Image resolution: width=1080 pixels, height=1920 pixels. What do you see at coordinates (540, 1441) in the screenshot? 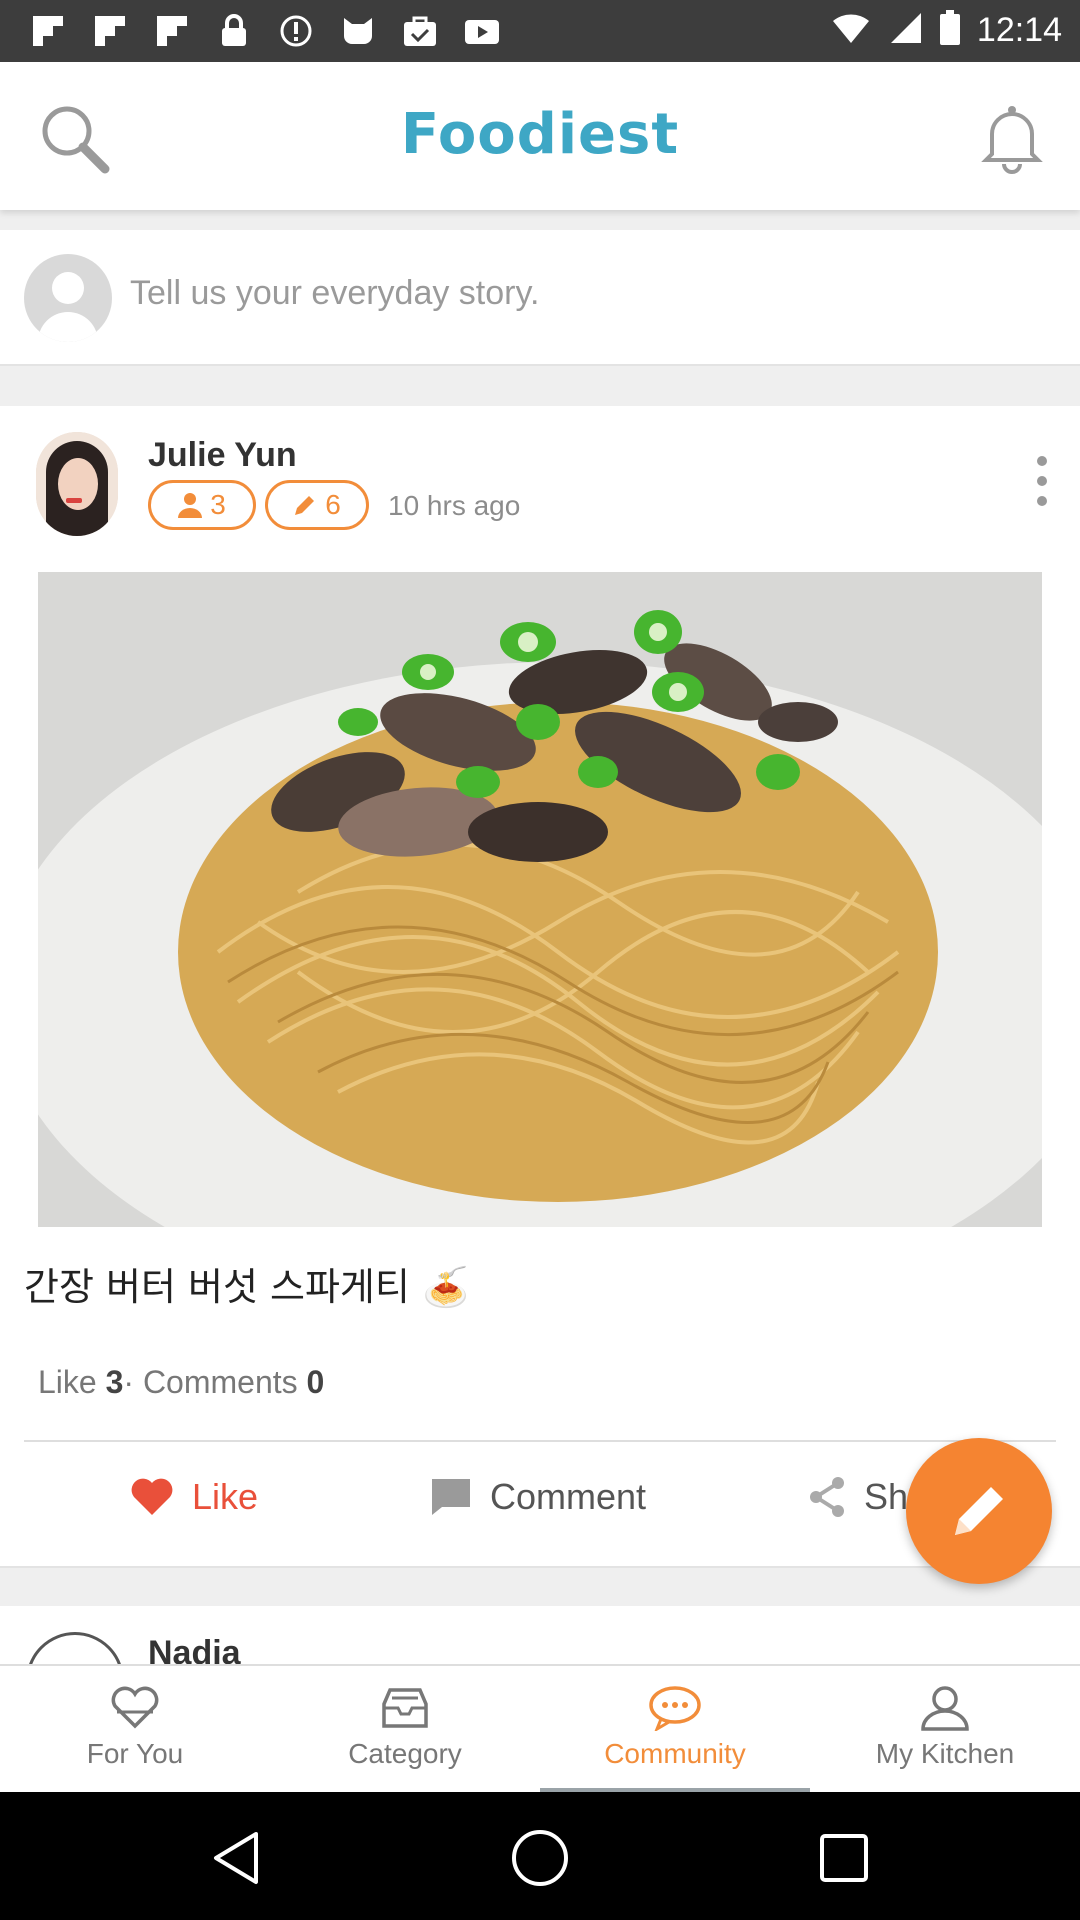
I see `divider` at bounding box center [540, 1441].